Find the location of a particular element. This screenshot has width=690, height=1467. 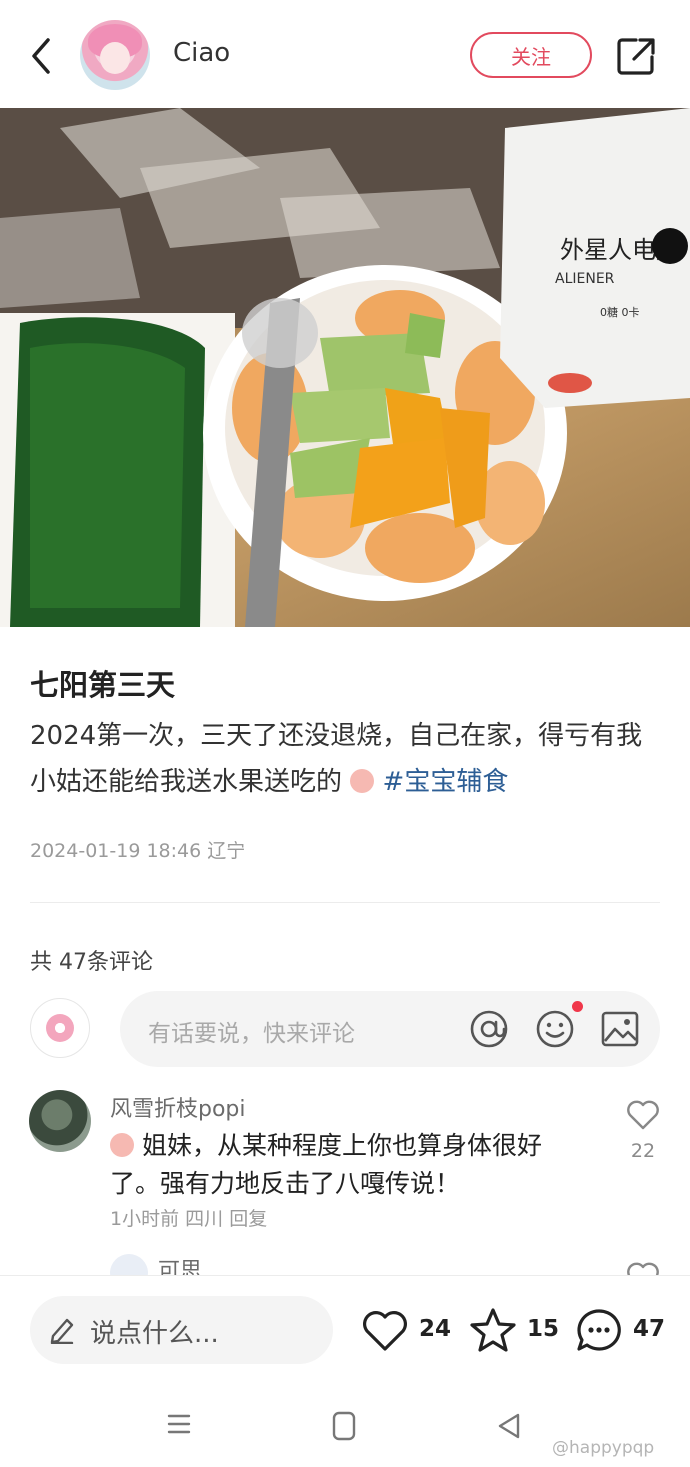

comment-meta: 1小时前 四川 回复 is located at coordinates (188, 1217).